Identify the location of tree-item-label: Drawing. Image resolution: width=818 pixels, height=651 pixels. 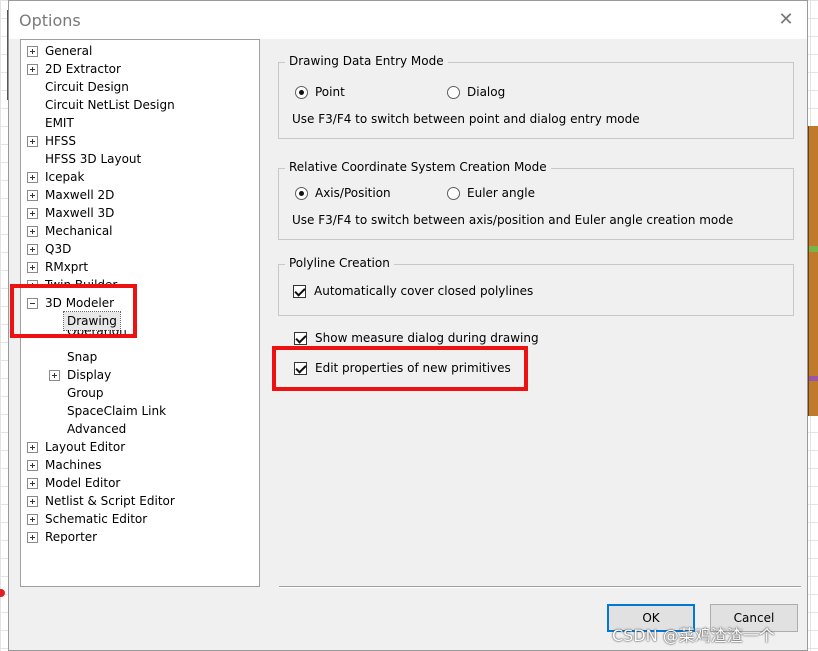
(92, 321).